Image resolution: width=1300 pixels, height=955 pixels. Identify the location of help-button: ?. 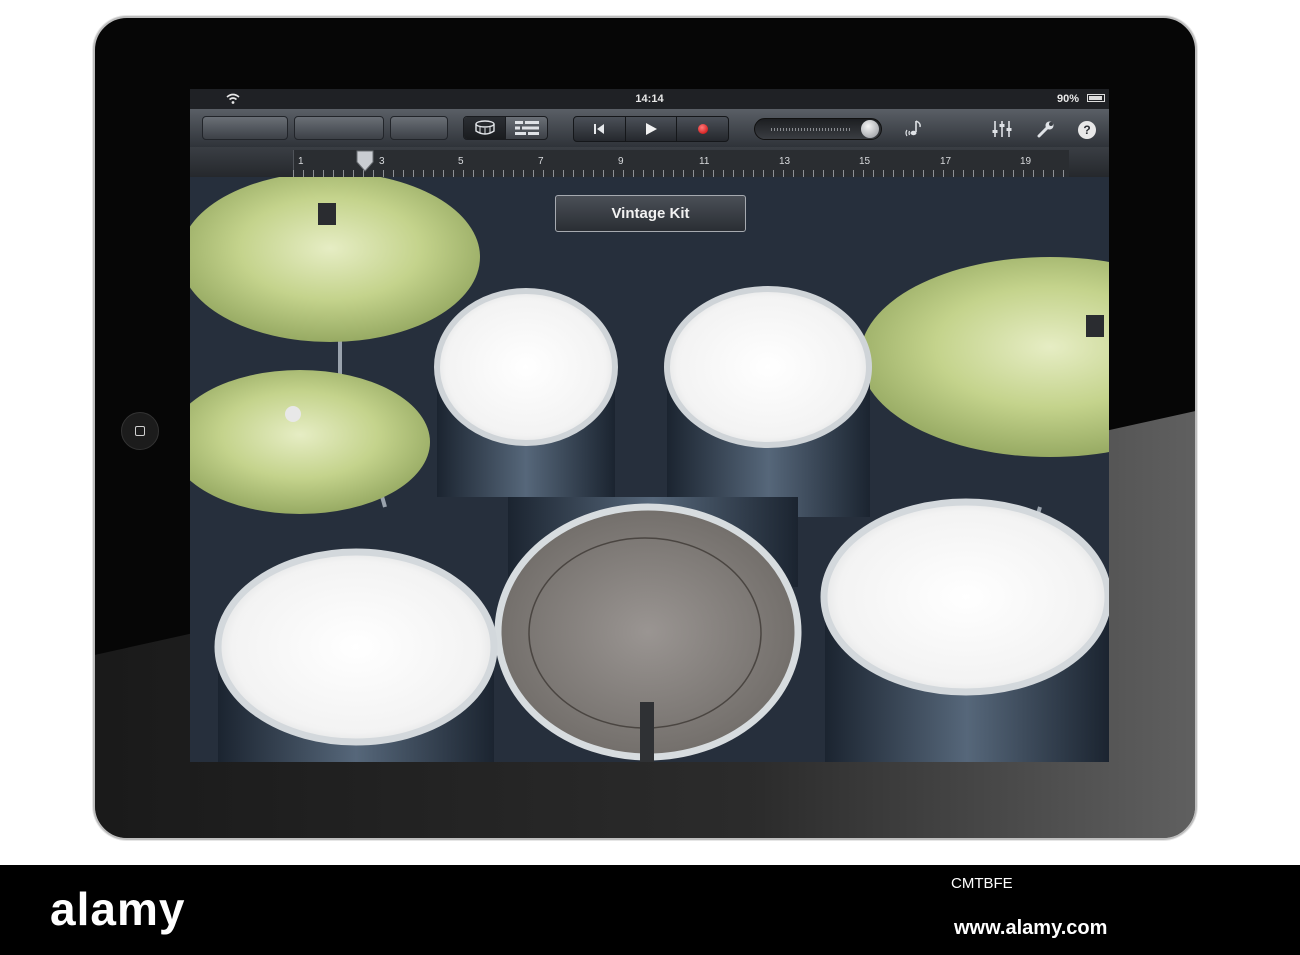
(1087, 130).